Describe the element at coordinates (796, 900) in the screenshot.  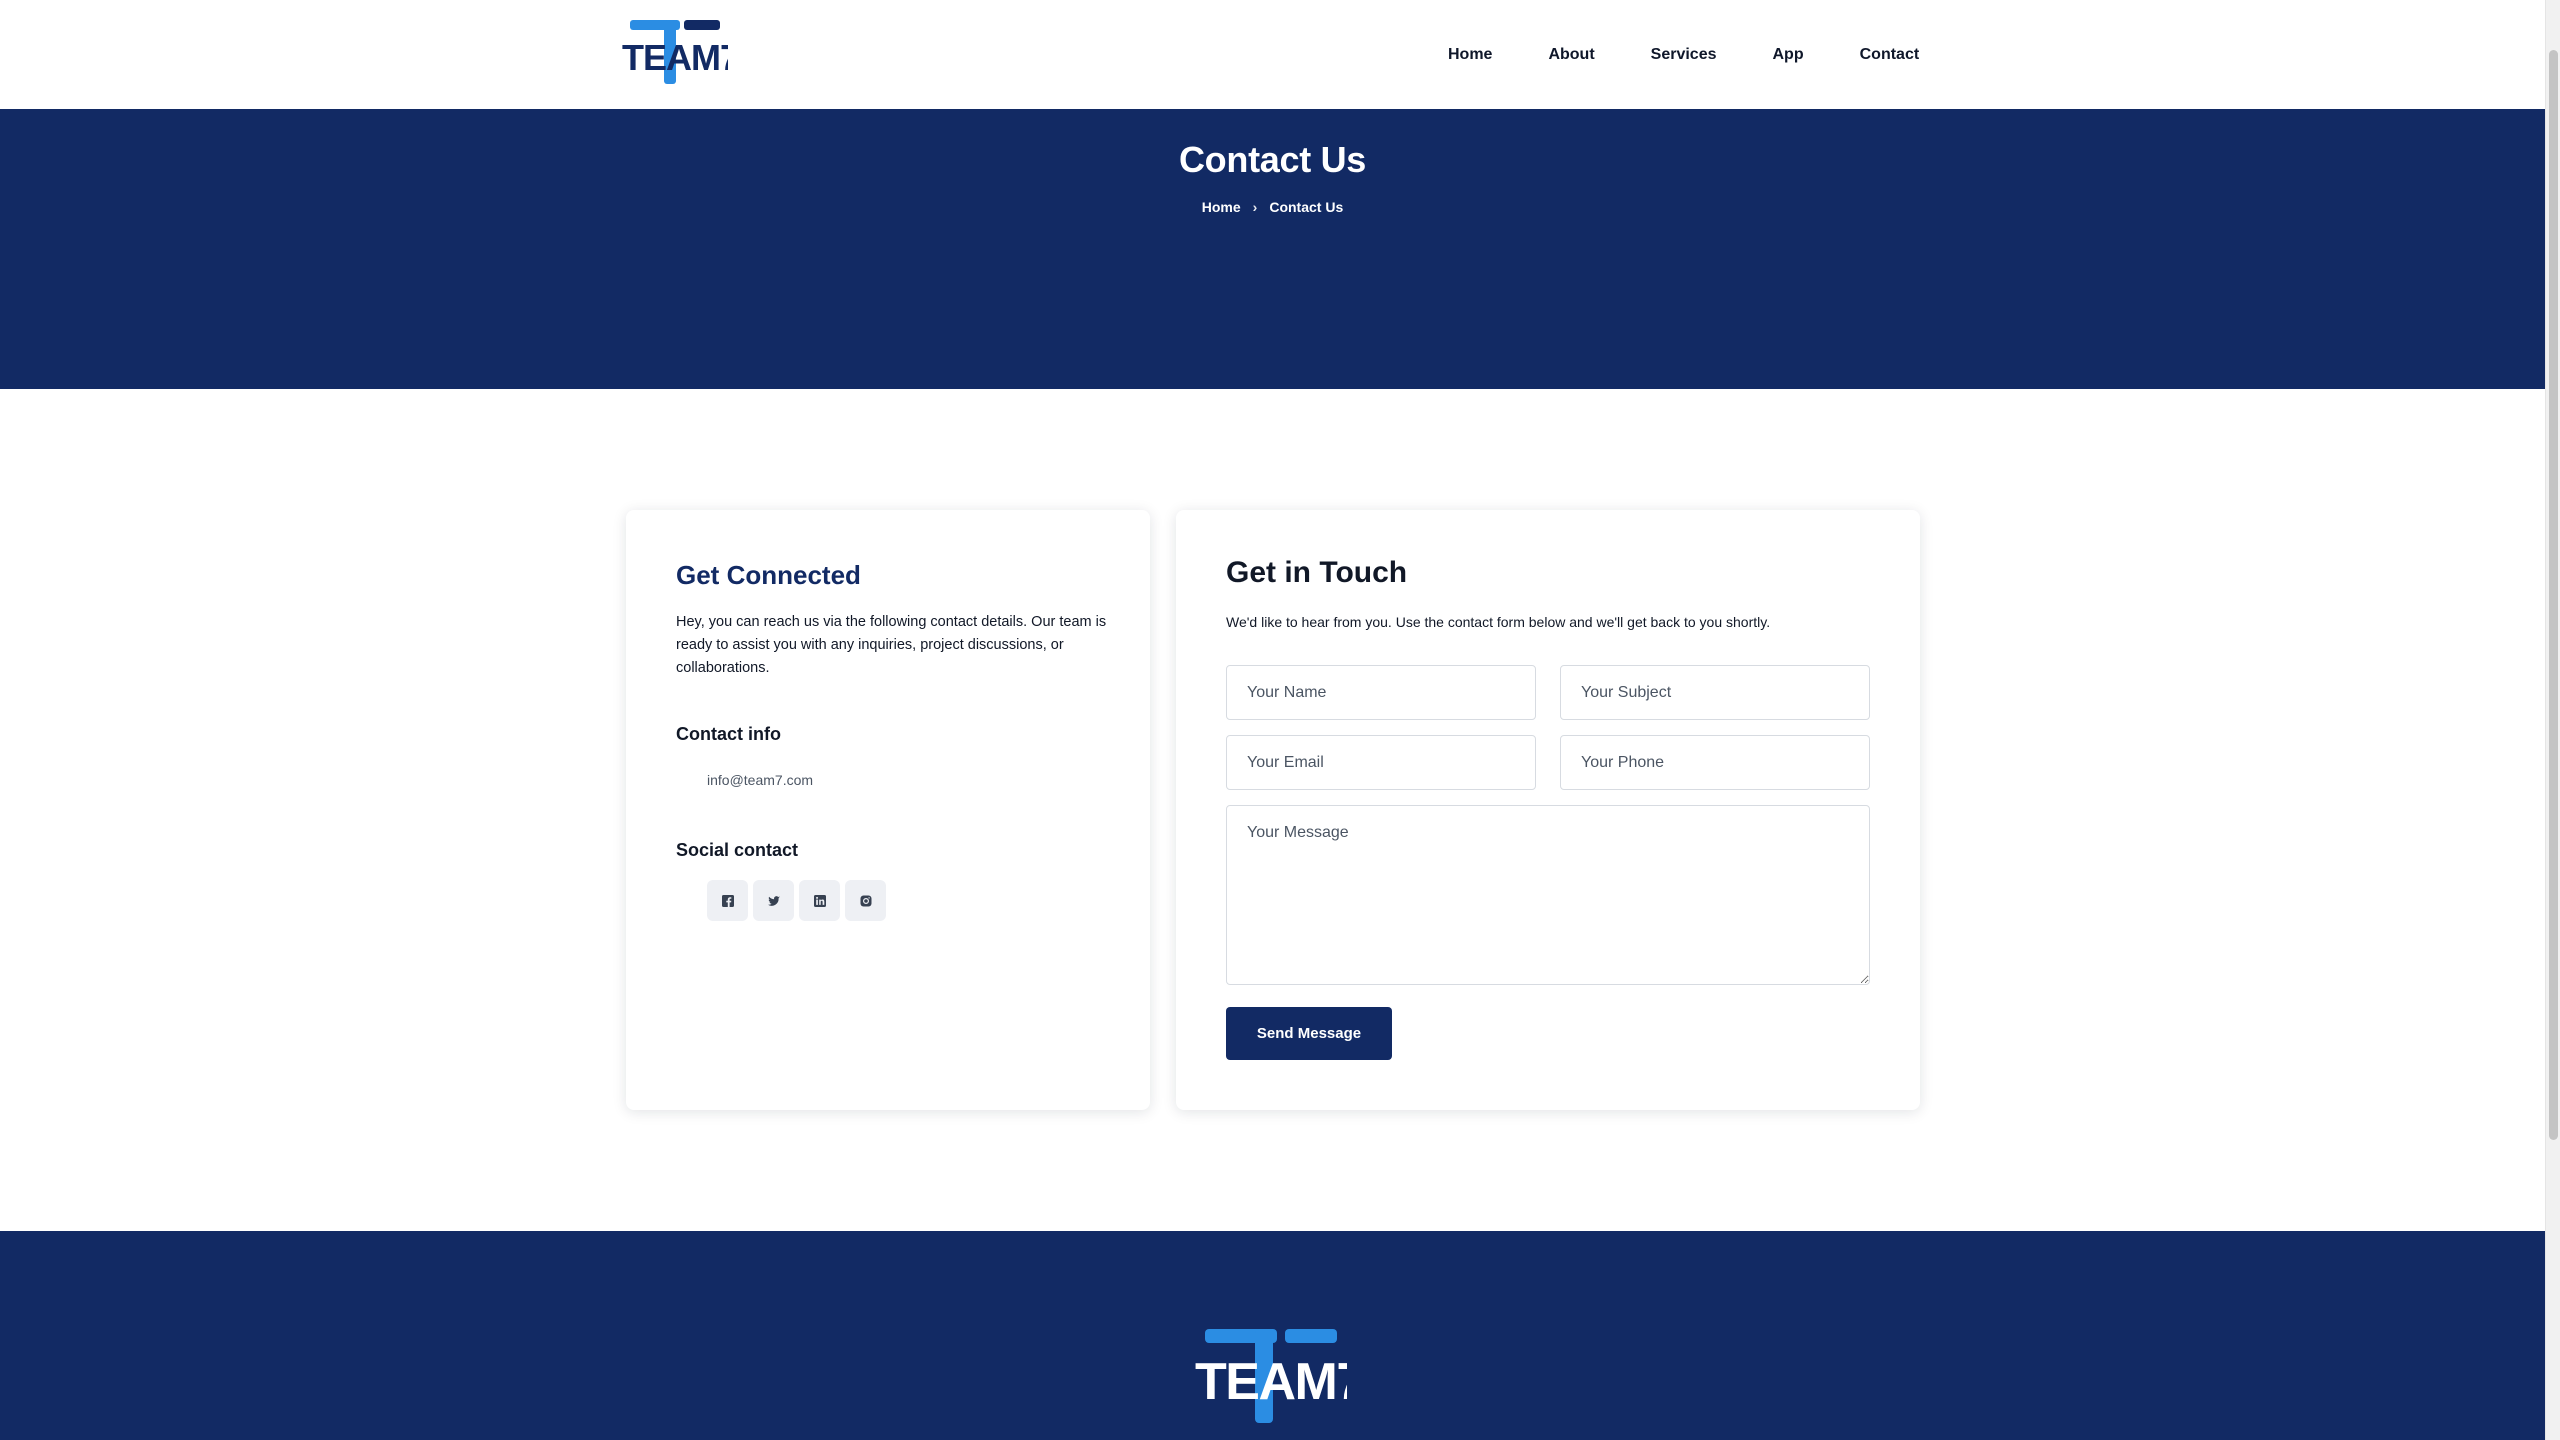
I see `social-links` at that location.